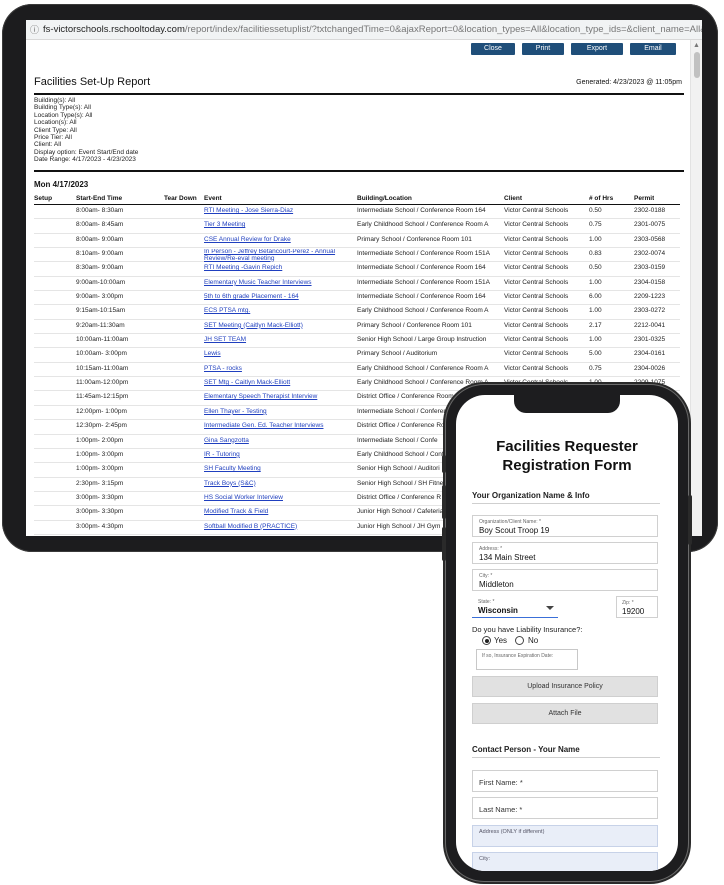  What do you see at coordinates (86, 152) in the screenshot?
I see `filter-line: Display option: Event Start/End date` at bounding box center [86, 152].